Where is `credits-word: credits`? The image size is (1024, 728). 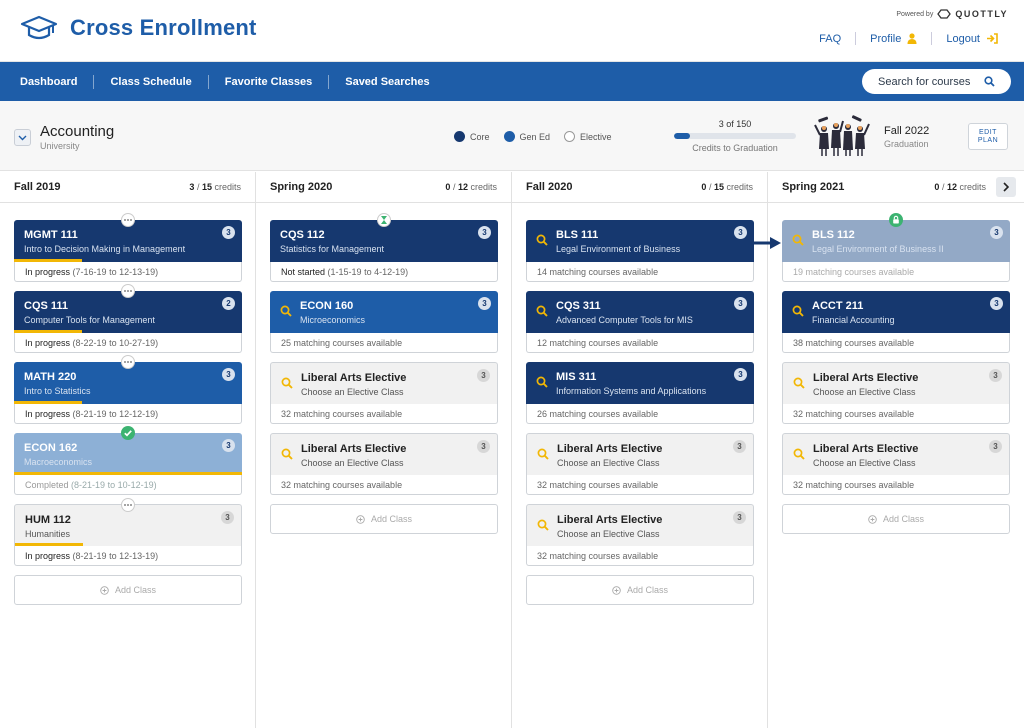
credits-word: credits is located at coordinates (227, 187).